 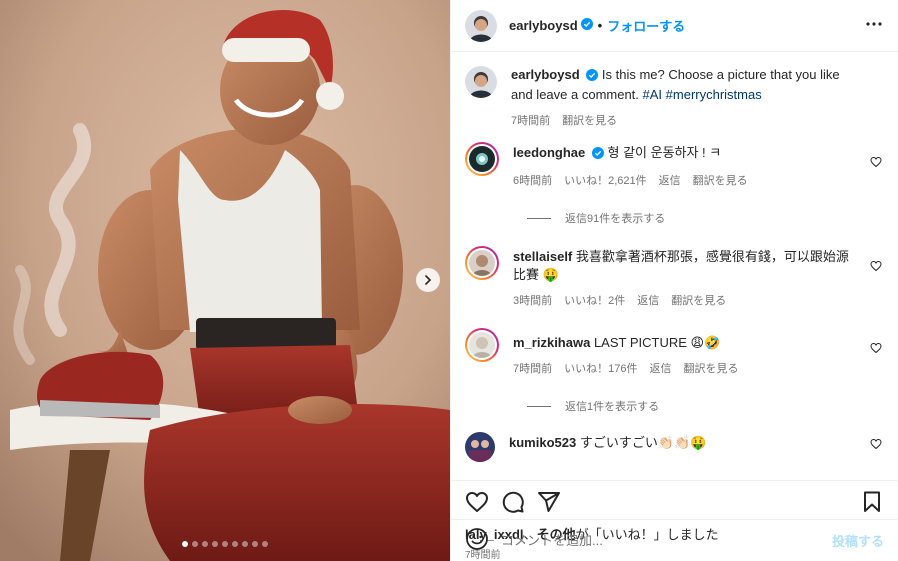 I want to click on comment-time: 7時間前, so click(x=532, y=368).